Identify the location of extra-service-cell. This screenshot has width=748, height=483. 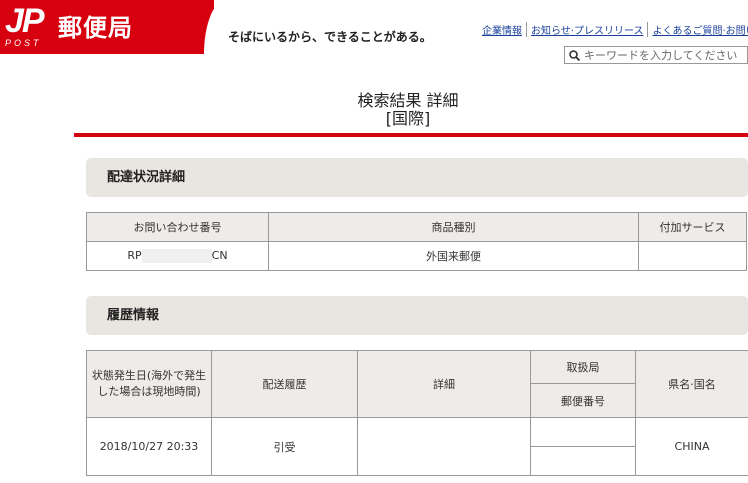
(692, 256).